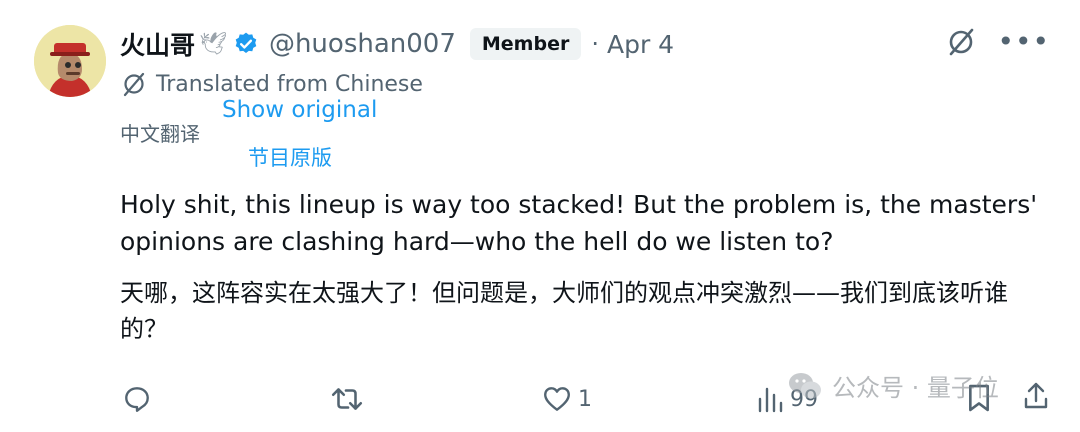 This screenshot has height=432, width=1080. Describe the element at coordinates (525, 44) in the screenshot. I see `member-badge: Member` at that location.